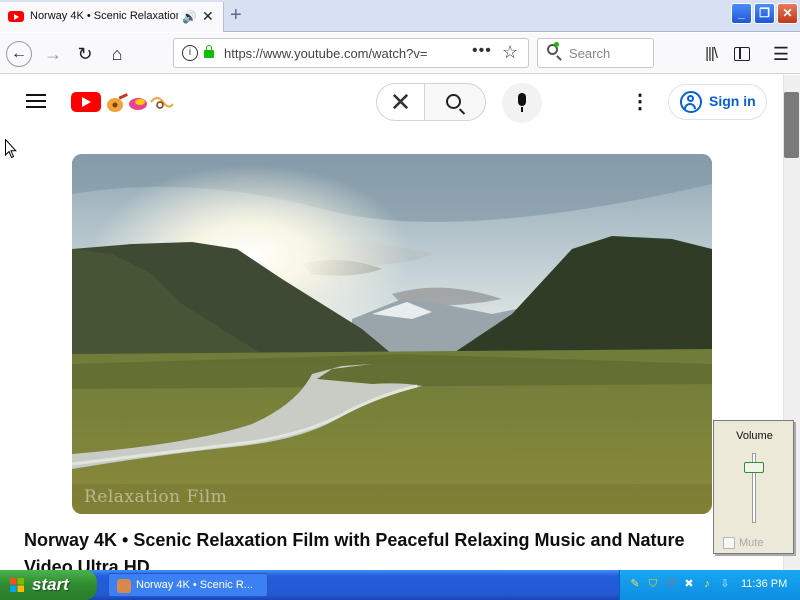 Image resolution: width=800 pixels, height=600 pixels. Describe the element at coordinates (729, 543) in the screenshot. I see `mute-checkbox` at that location.